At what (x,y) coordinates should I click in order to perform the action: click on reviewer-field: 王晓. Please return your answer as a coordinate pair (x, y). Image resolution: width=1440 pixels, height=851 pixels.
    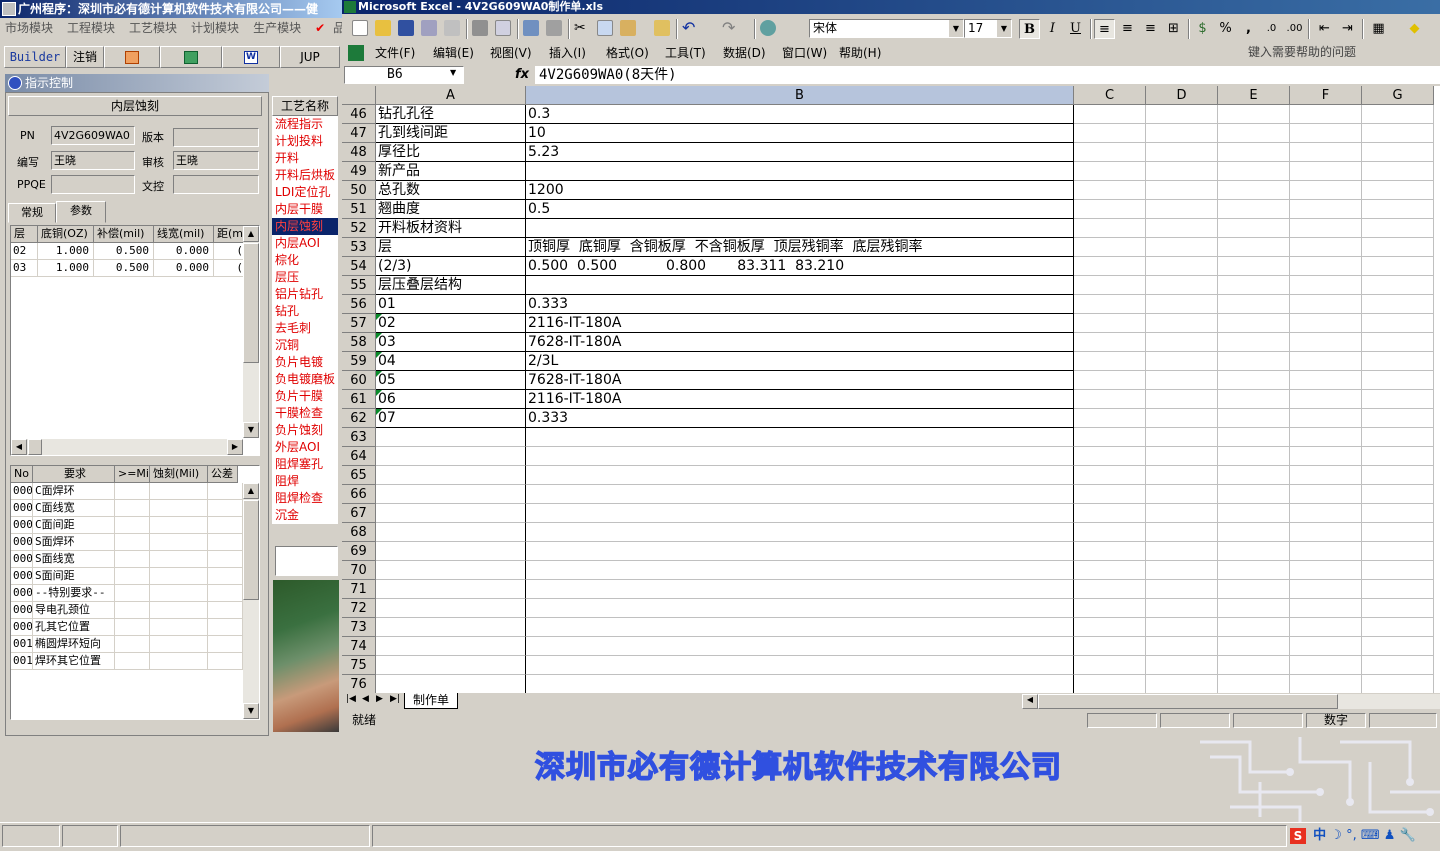
    Looking at the image, I should click on (216, 160).